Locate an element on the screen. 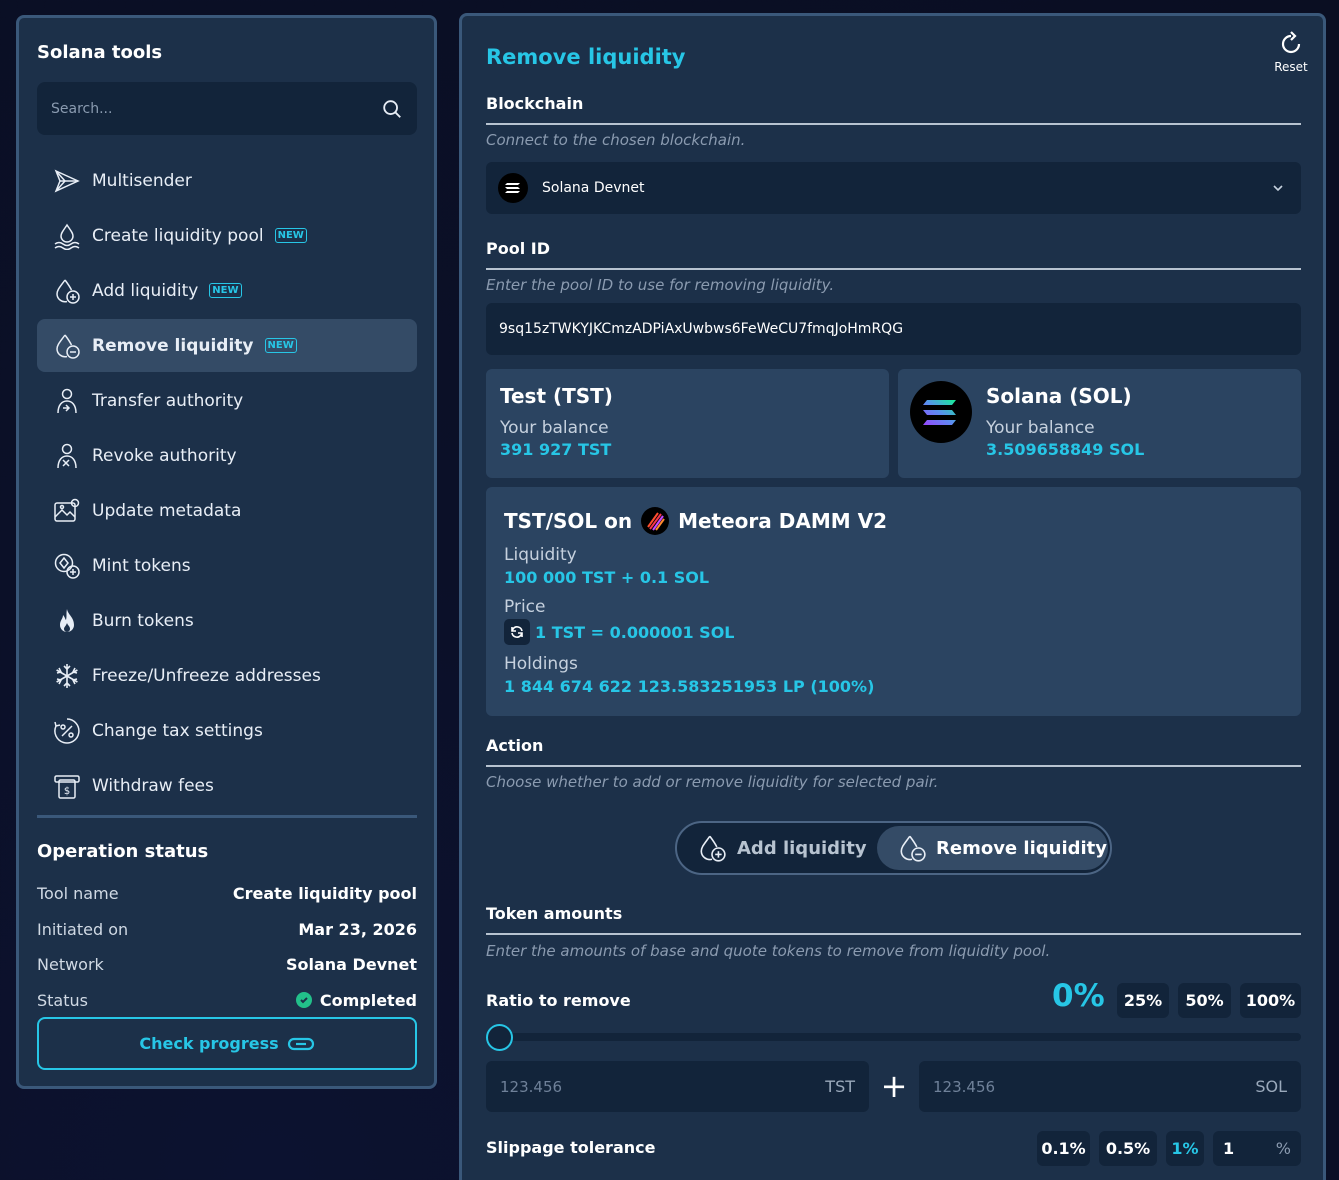 Image resolution: width=1339 pixels, height=1180 pixels. operation-key: Status is located at coordinates (62, 1000).